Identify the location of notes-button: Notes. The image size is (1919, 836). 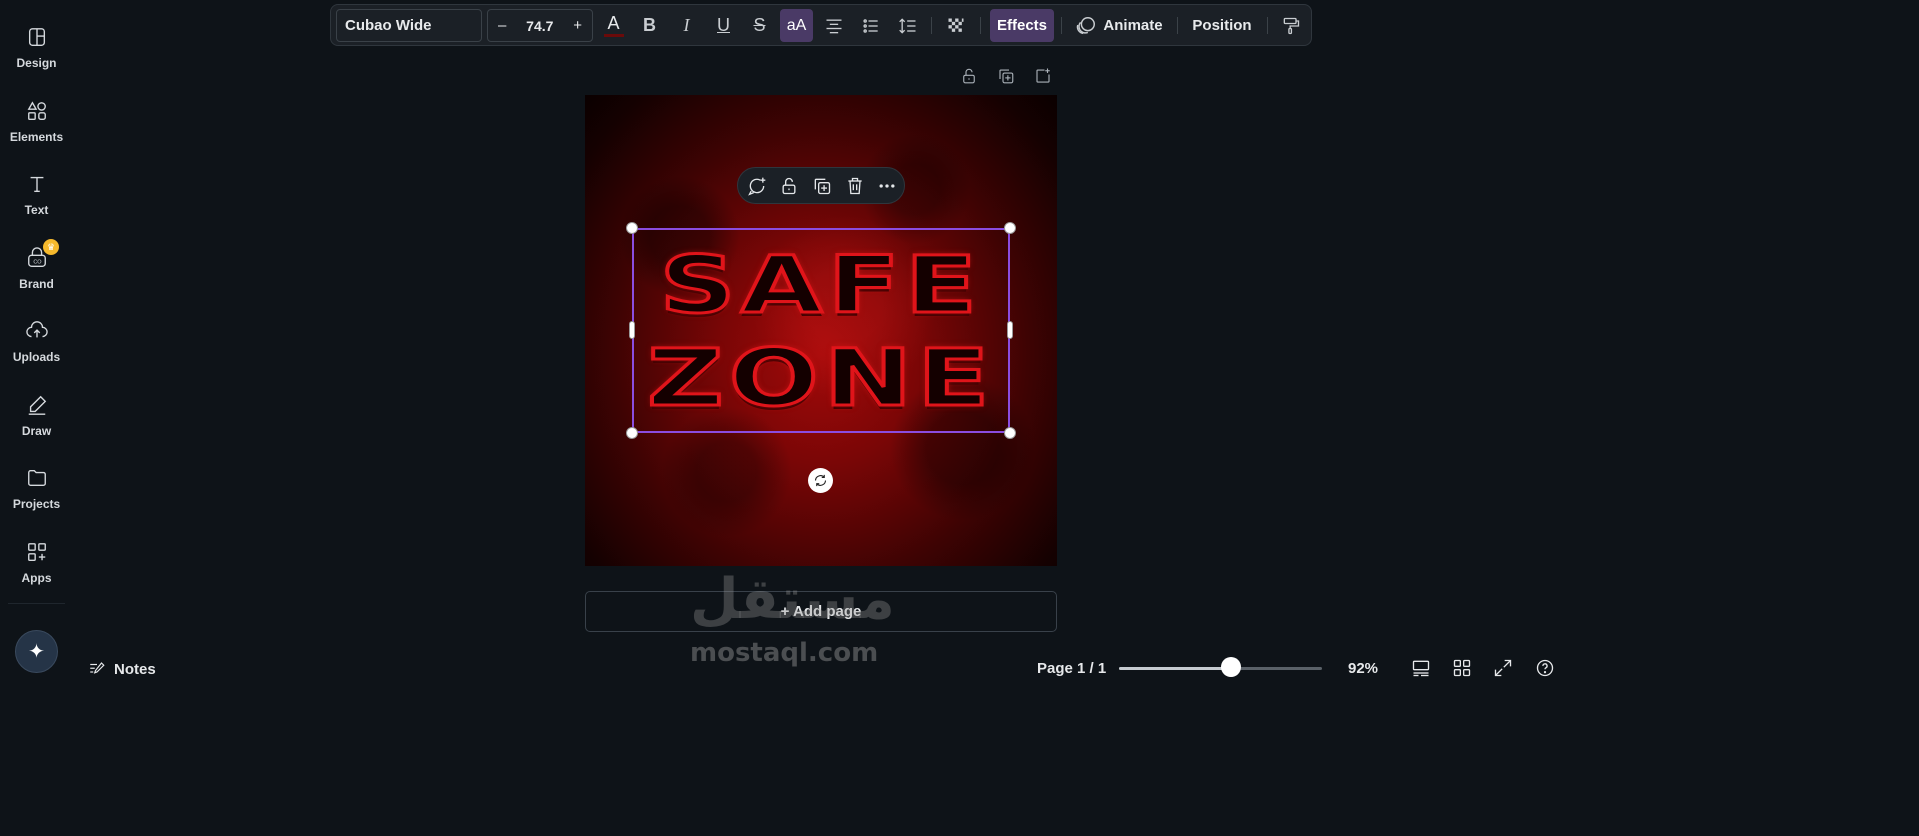
(122, 669).